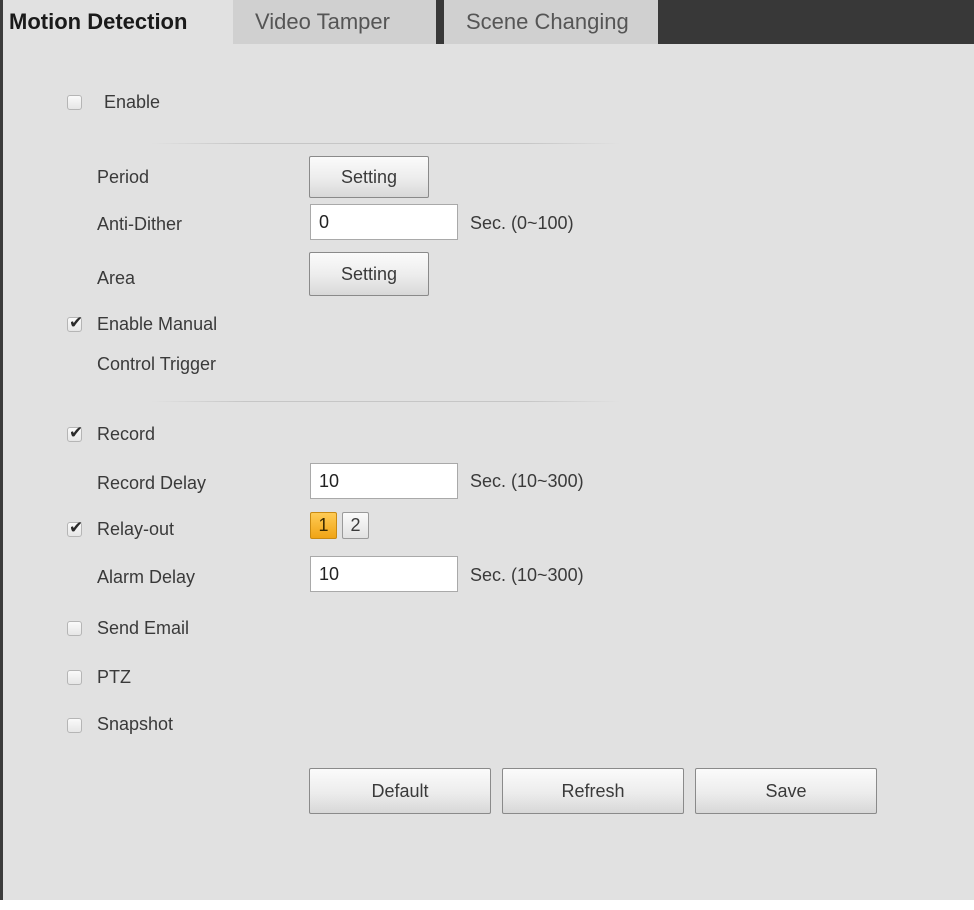 The image size is (974, 910). What do you see at coordinates (126, 434) in the screenshot?
I see `record-label: Record` at bounding box center [126, 434].